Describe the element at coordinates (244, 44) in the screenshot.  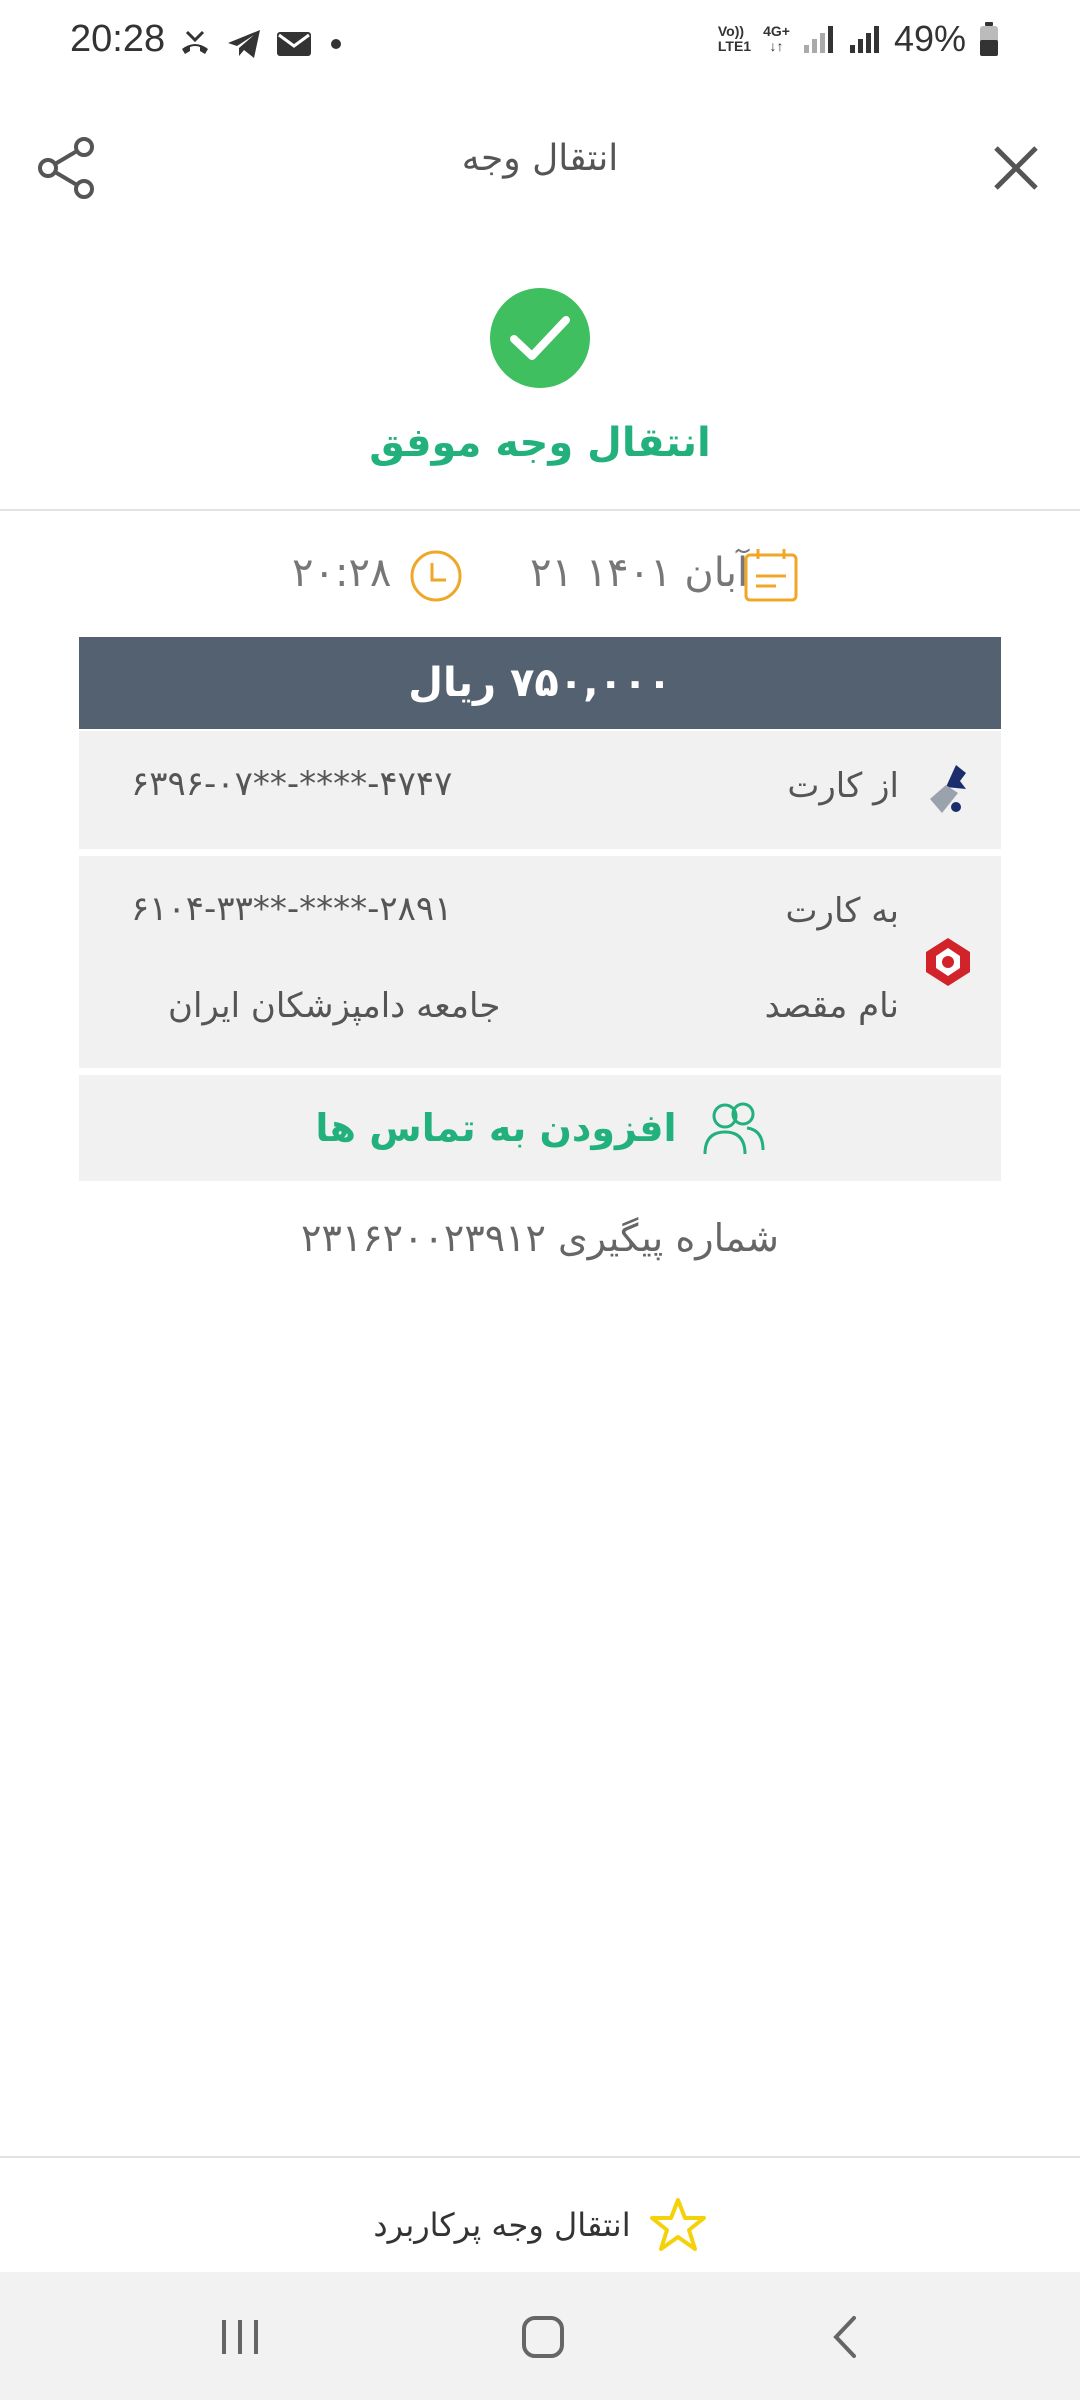
I see `telegram-icon` at that location.